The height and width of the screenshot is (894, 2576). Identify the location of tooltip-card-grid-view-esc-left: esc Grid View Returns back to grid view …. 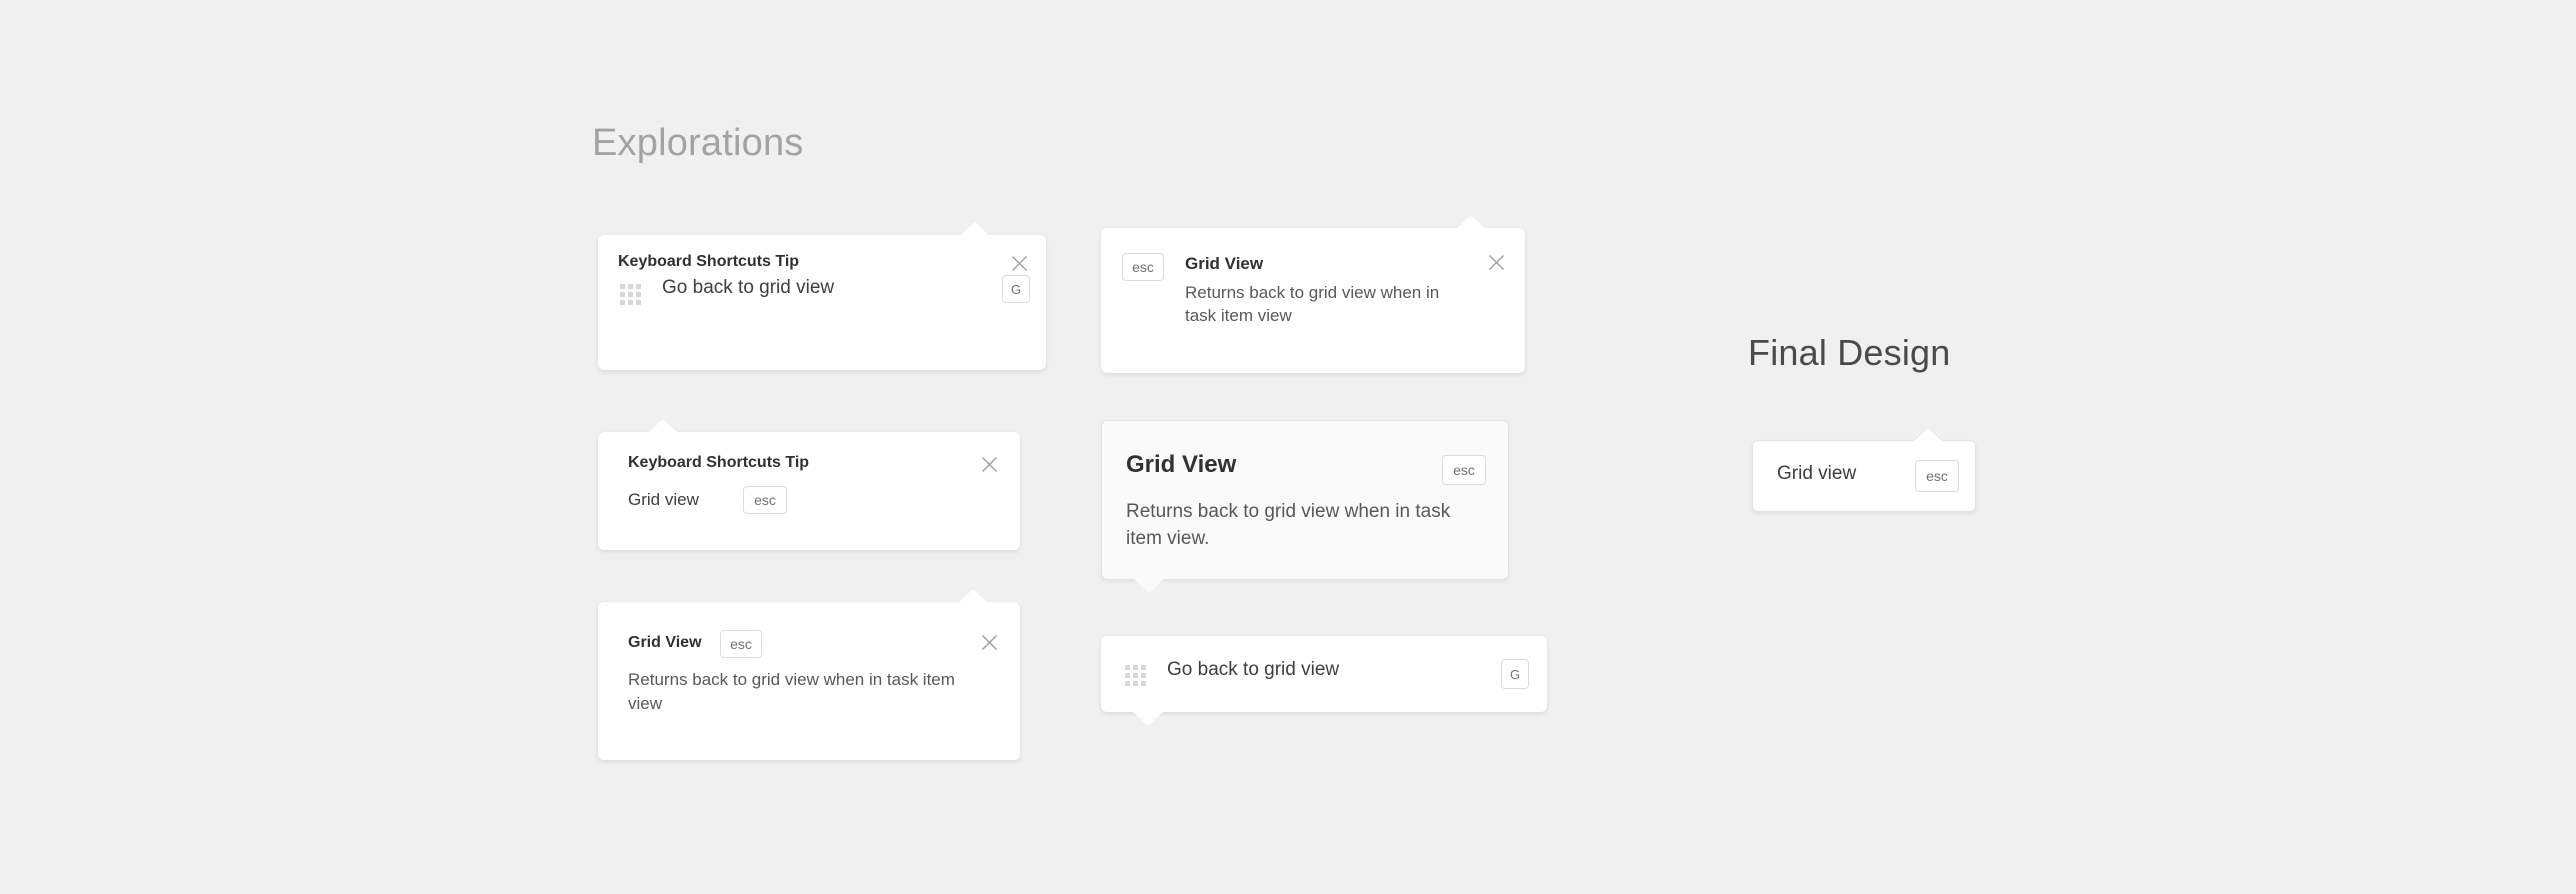
(1313, 294).